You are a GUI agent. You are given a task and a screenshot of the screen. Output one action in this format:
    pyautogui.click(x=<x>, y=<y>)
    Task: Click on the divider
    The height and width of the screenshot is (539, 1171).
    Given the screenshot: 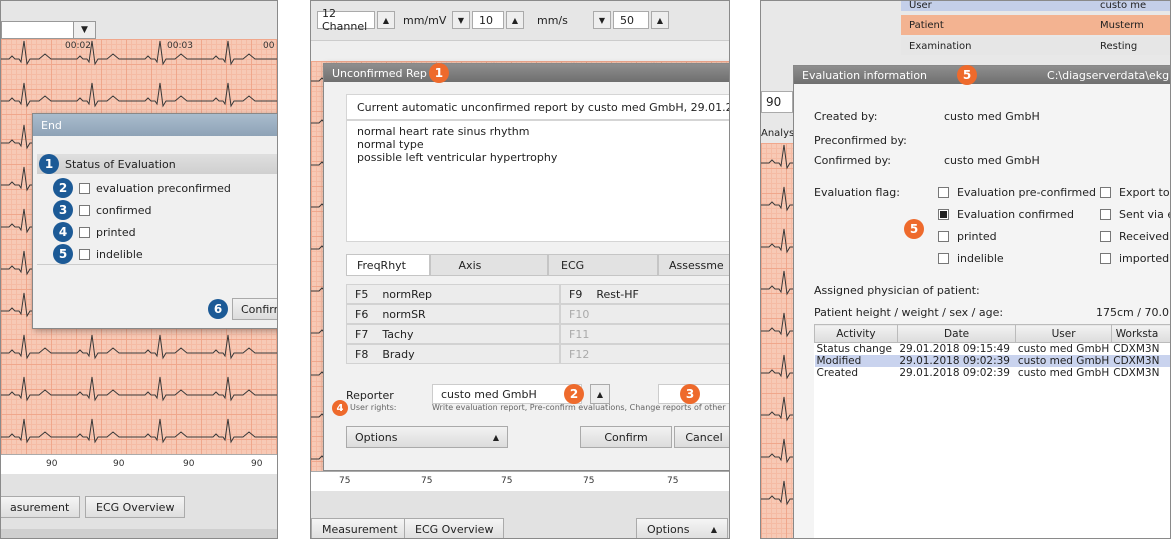 What is the action you would take?
    pyautogui.click(x=157, y=264)
    